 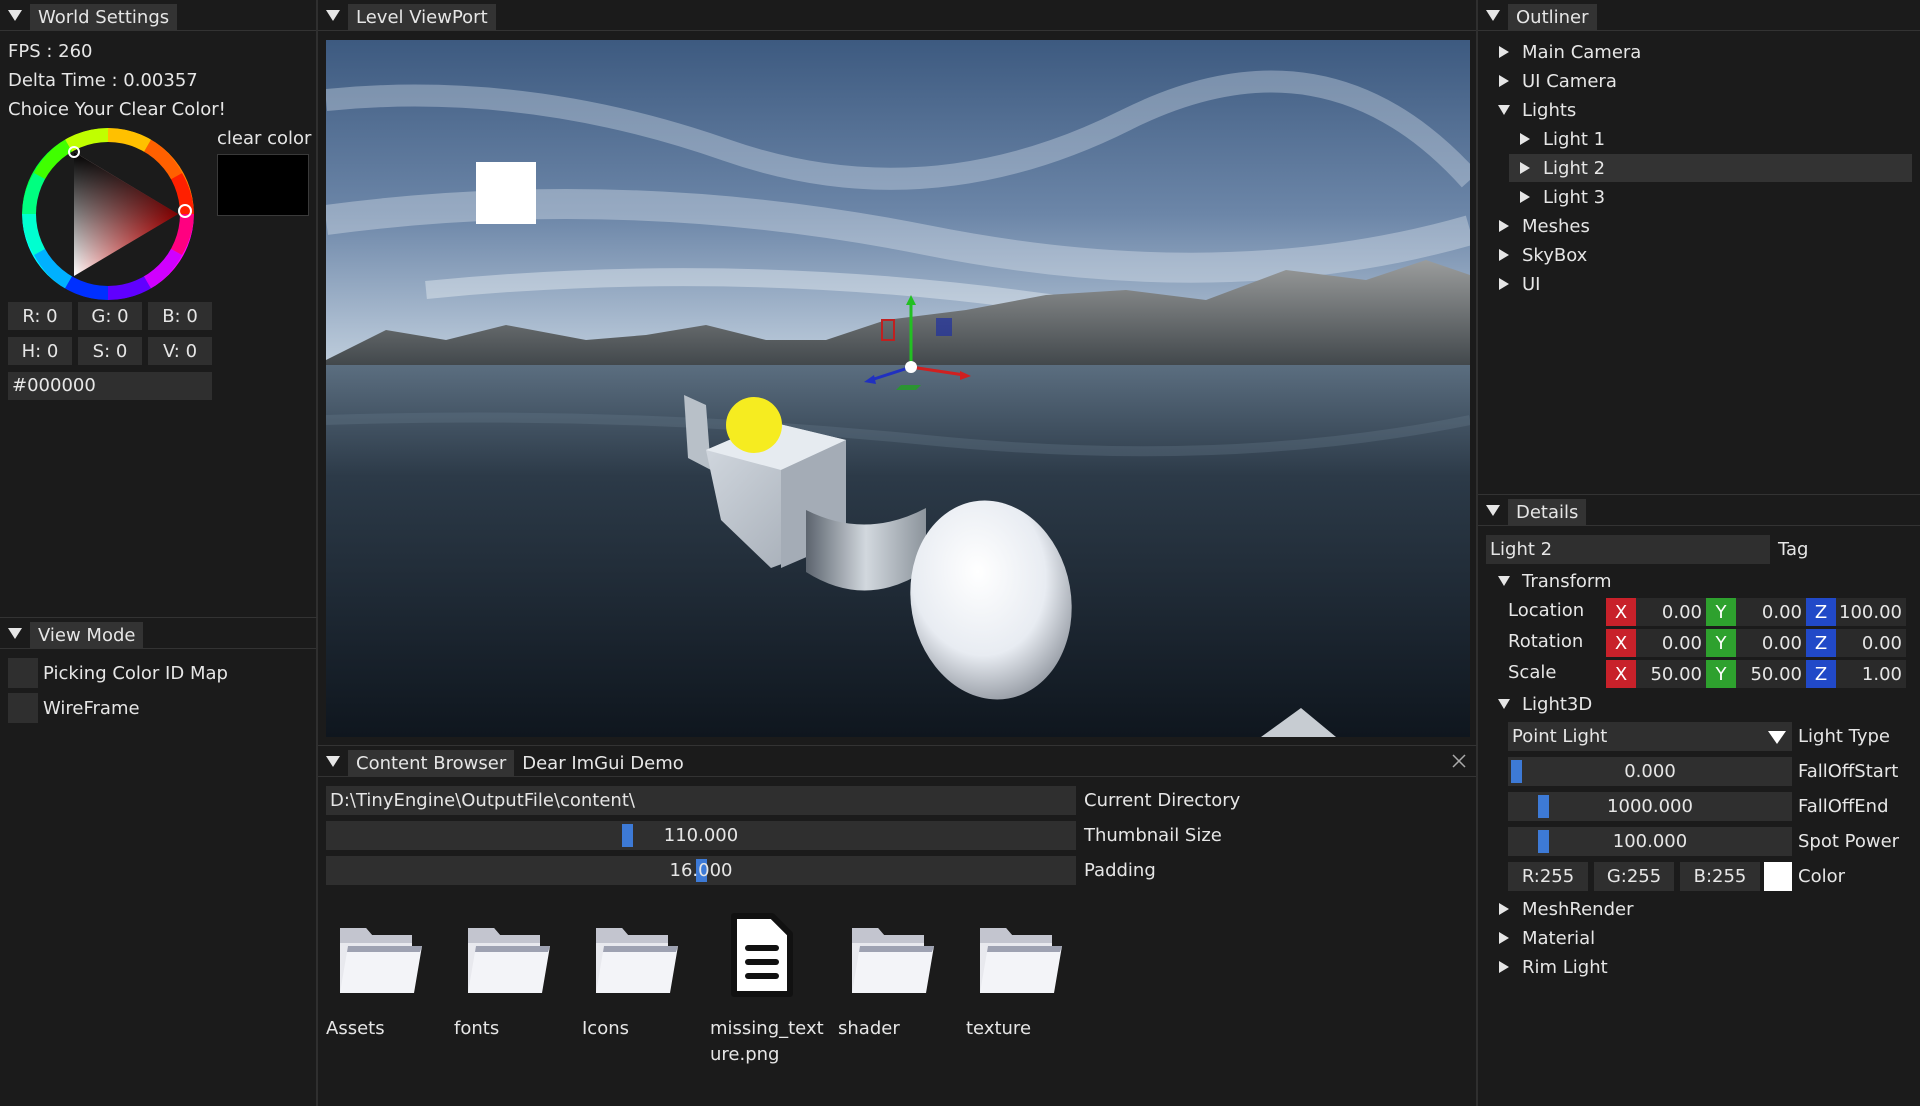 I want to click on object-name-field: Light 2, so click(x=1628, y=549).